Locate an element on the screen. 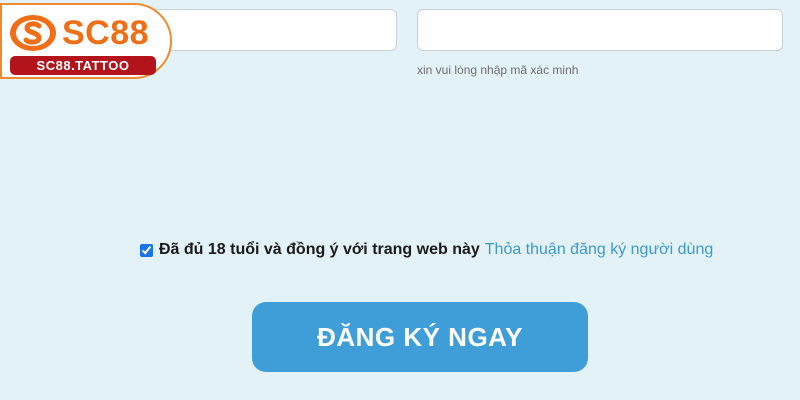  register-now-button: ĐĂNG KÝ NGAY is located at coordinates (420, 337).